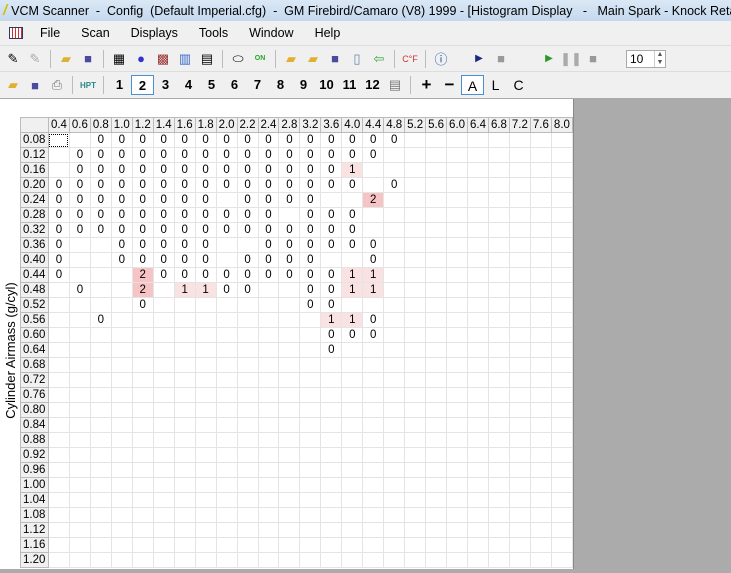 The height and width of the screenshot is (573, 731). I want to click on gauge-display-icon: ●, so click(141, 59).